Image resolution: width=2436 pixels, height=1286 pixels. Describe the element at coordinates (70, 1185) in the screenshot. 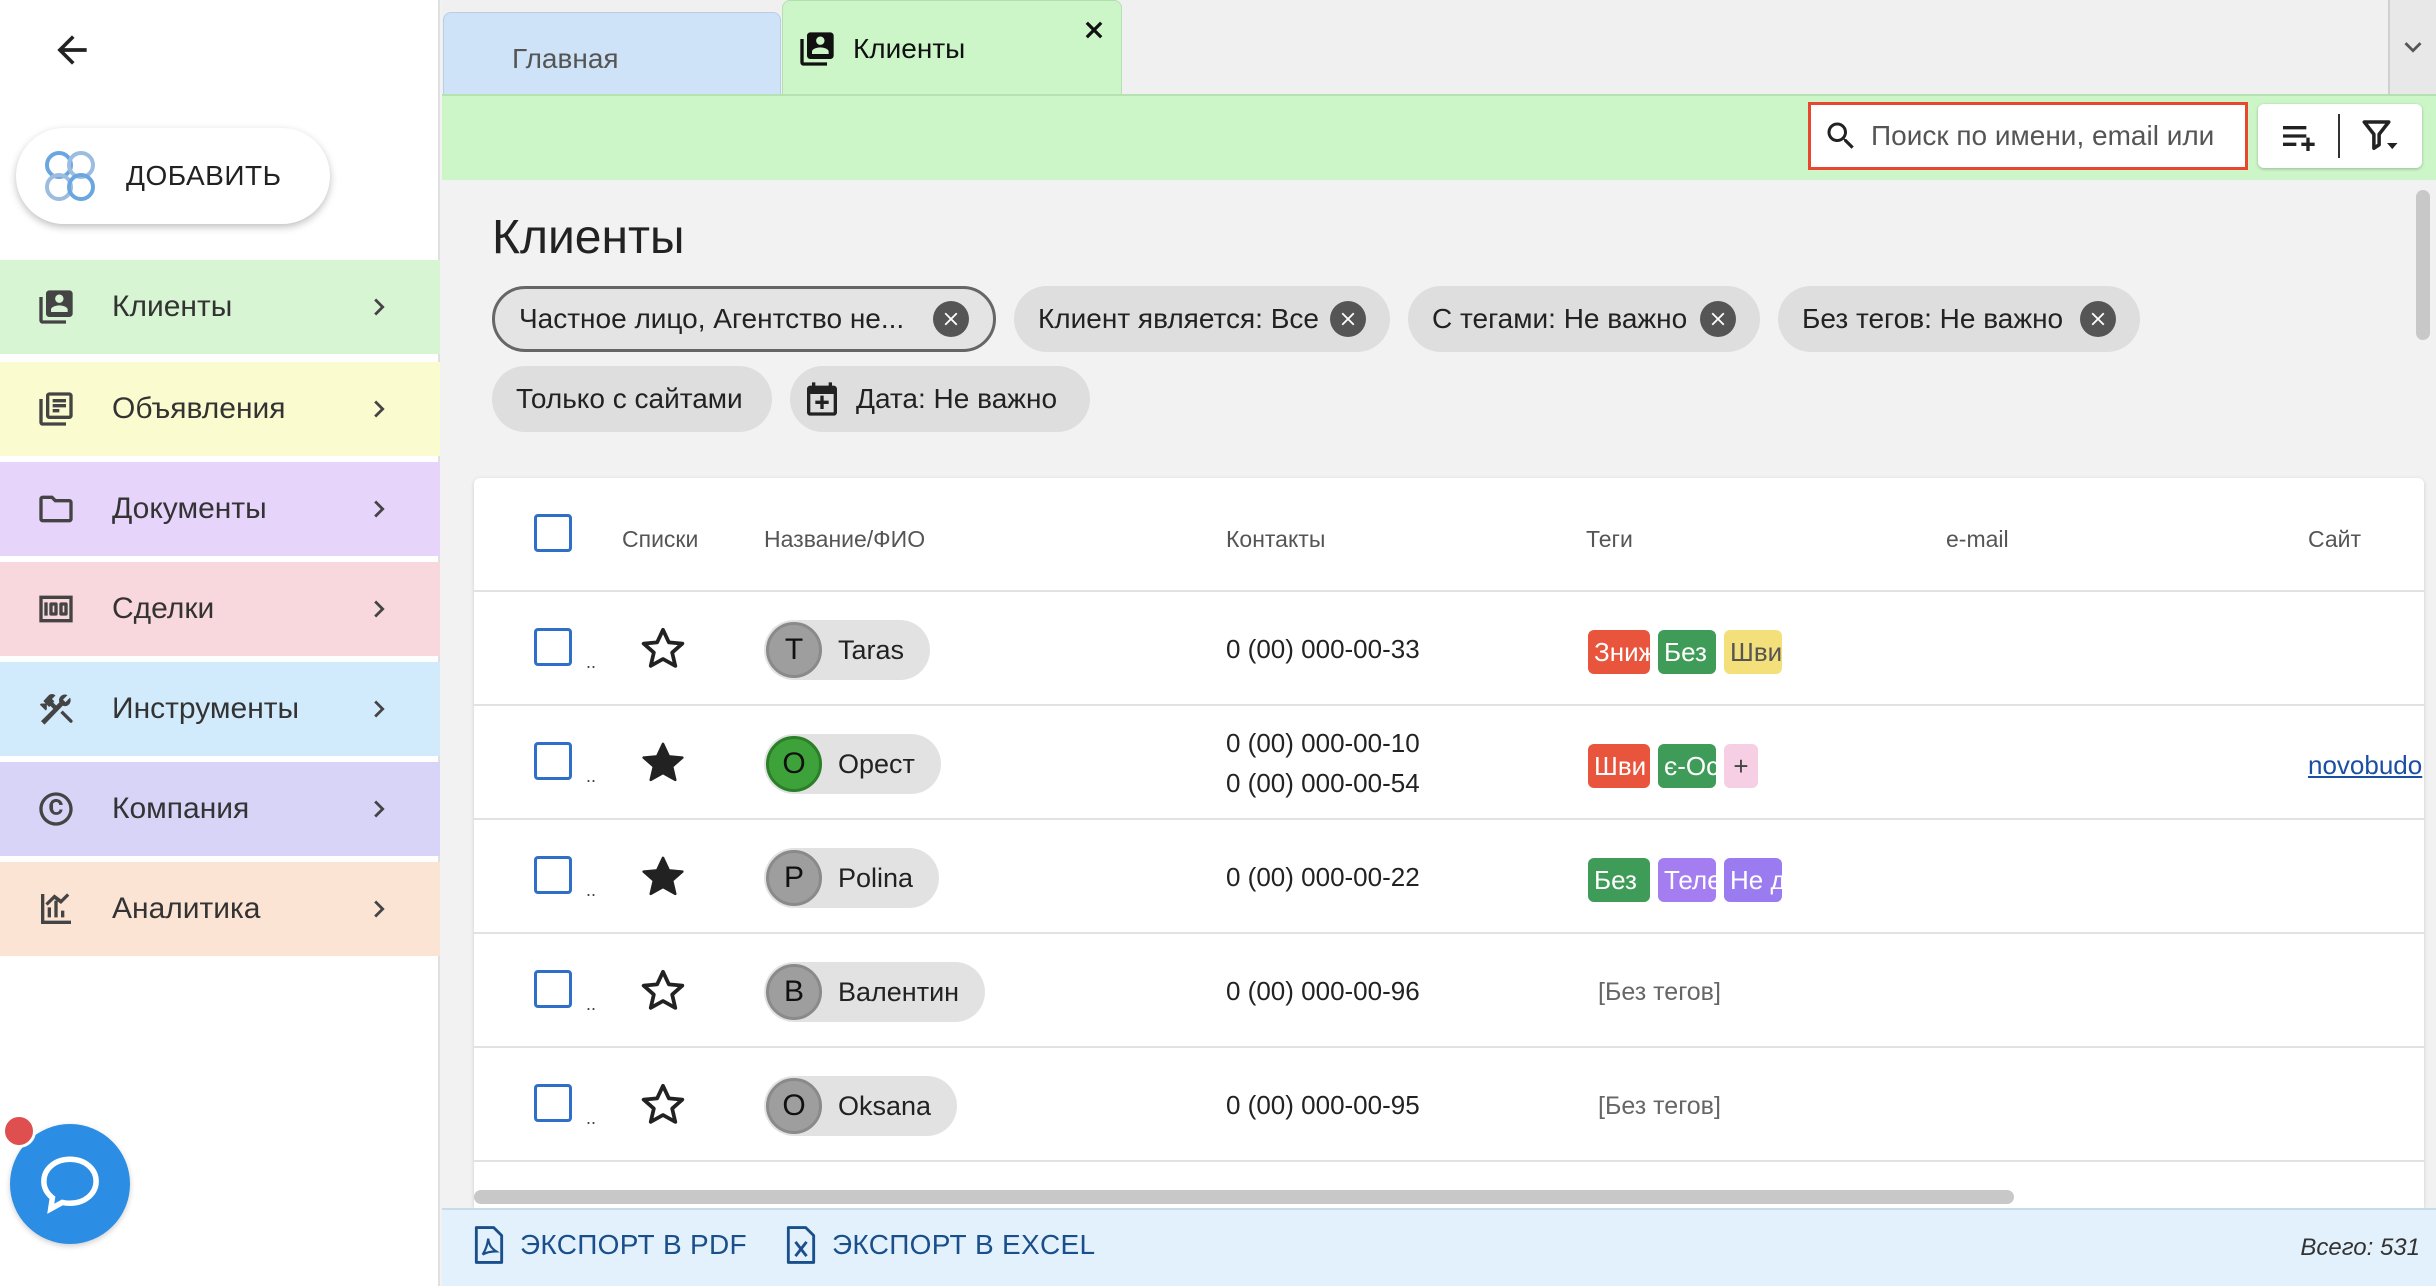

I see `chat-bubble-icon` at that location.